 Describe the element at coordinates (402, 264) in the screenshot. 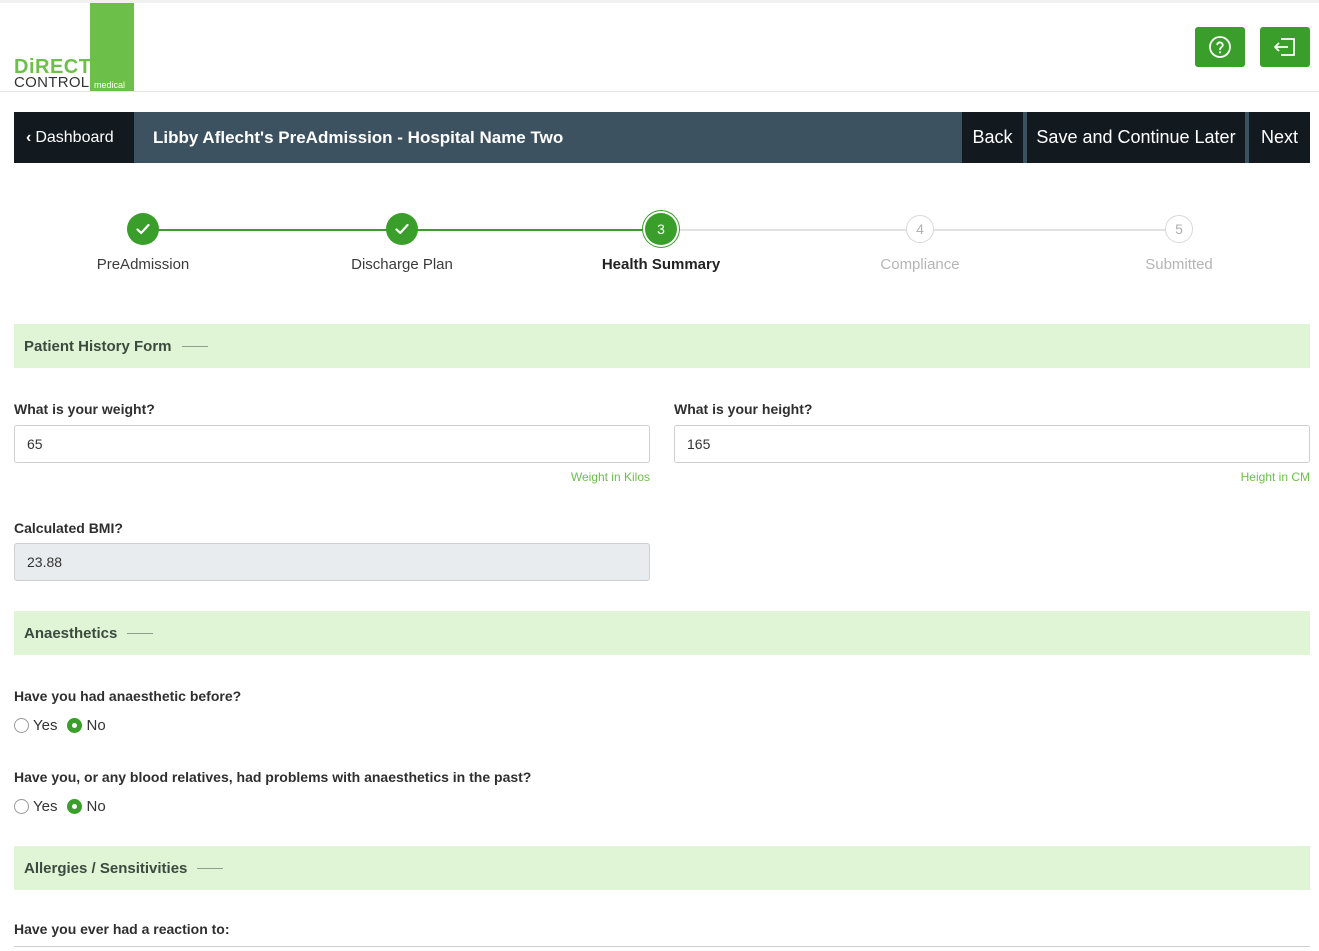

I see `step-2-label: Discharge Plan` at that location.